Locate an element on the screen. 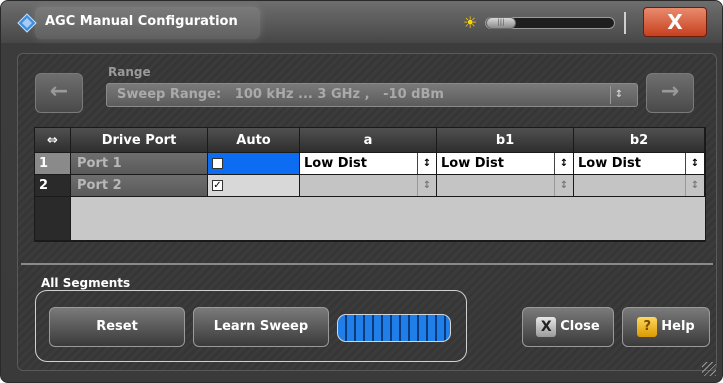 The image size is (723, 383). header-drive-port: Drive Port is located at coordinates (139, 140).